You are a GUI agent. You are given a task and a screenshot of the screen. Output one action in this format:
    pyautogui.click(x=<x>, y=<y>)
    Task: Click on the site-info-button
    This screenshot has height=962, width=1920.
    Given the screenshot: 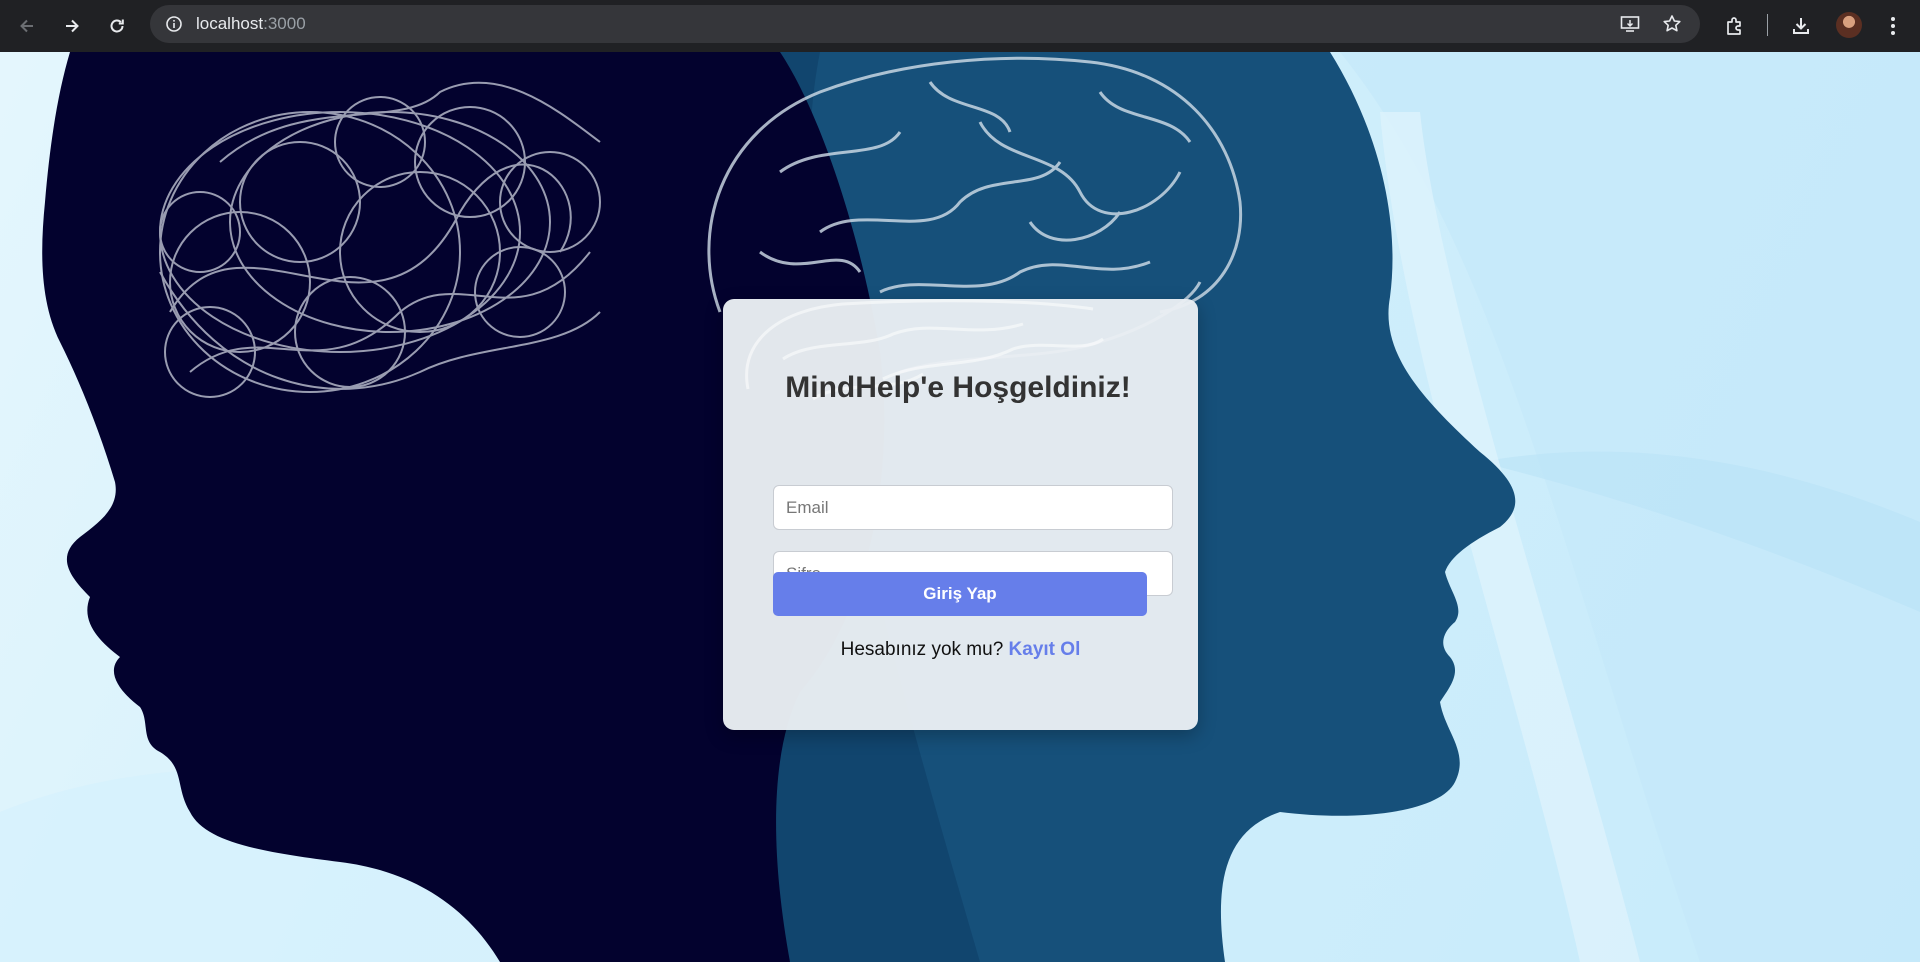 What is the action you would take?
    pyautogui.click(x=174, y=24)
    